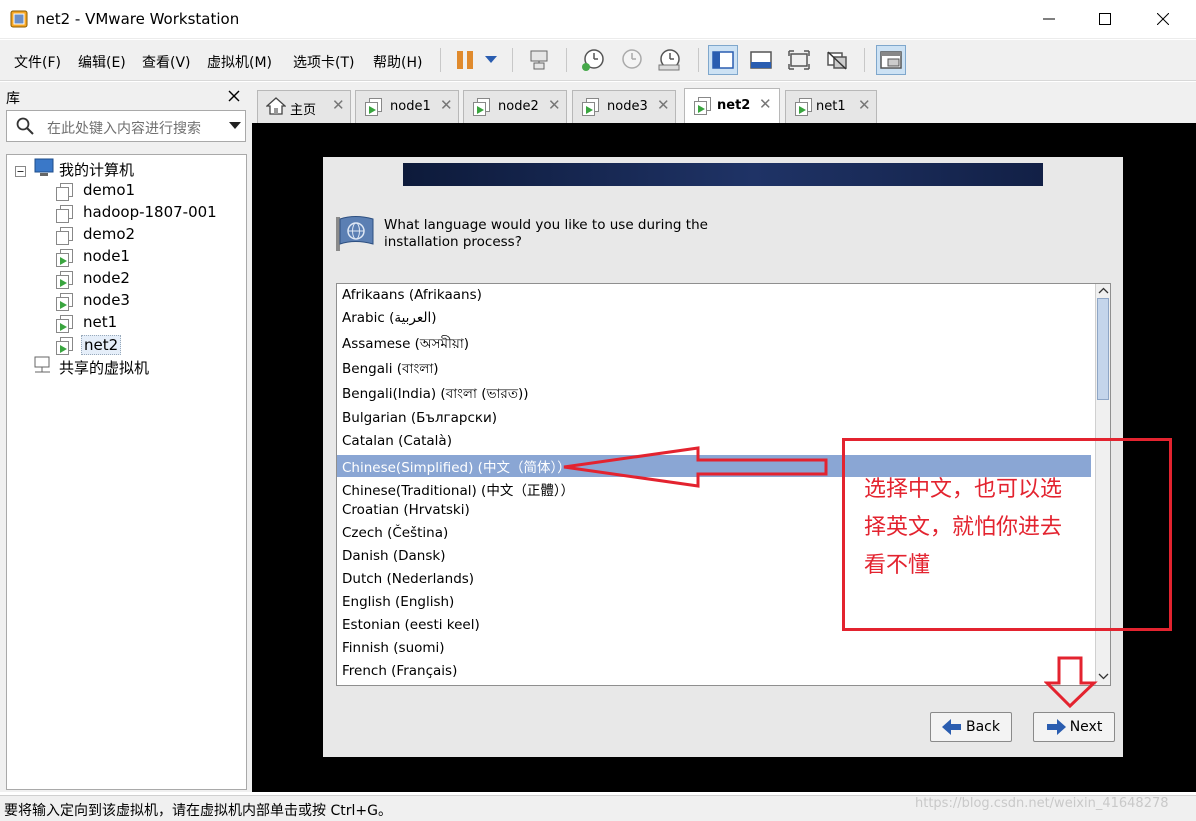  What do you see at coordinates (397, 62) in the screenshot?
I see `menu-help: 帮助(H)` at bounding box center [397, 62].